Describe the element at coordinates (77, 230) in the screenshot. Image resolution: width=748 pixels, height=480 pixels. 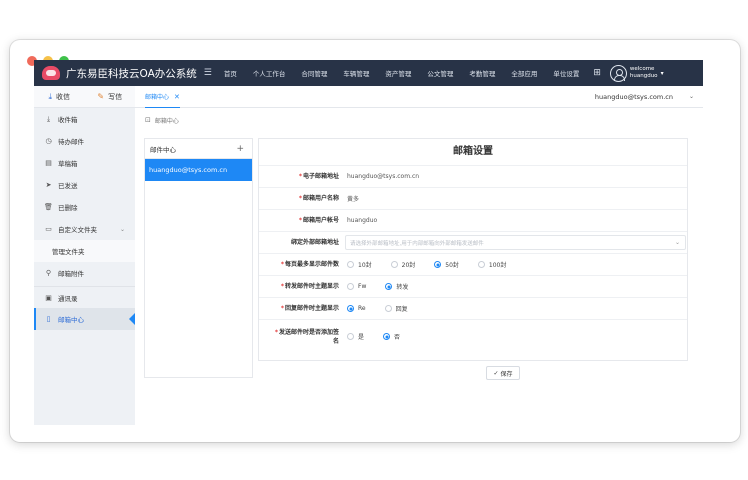
I see `sidebar-item-label: 自定义文件夹` at that location.